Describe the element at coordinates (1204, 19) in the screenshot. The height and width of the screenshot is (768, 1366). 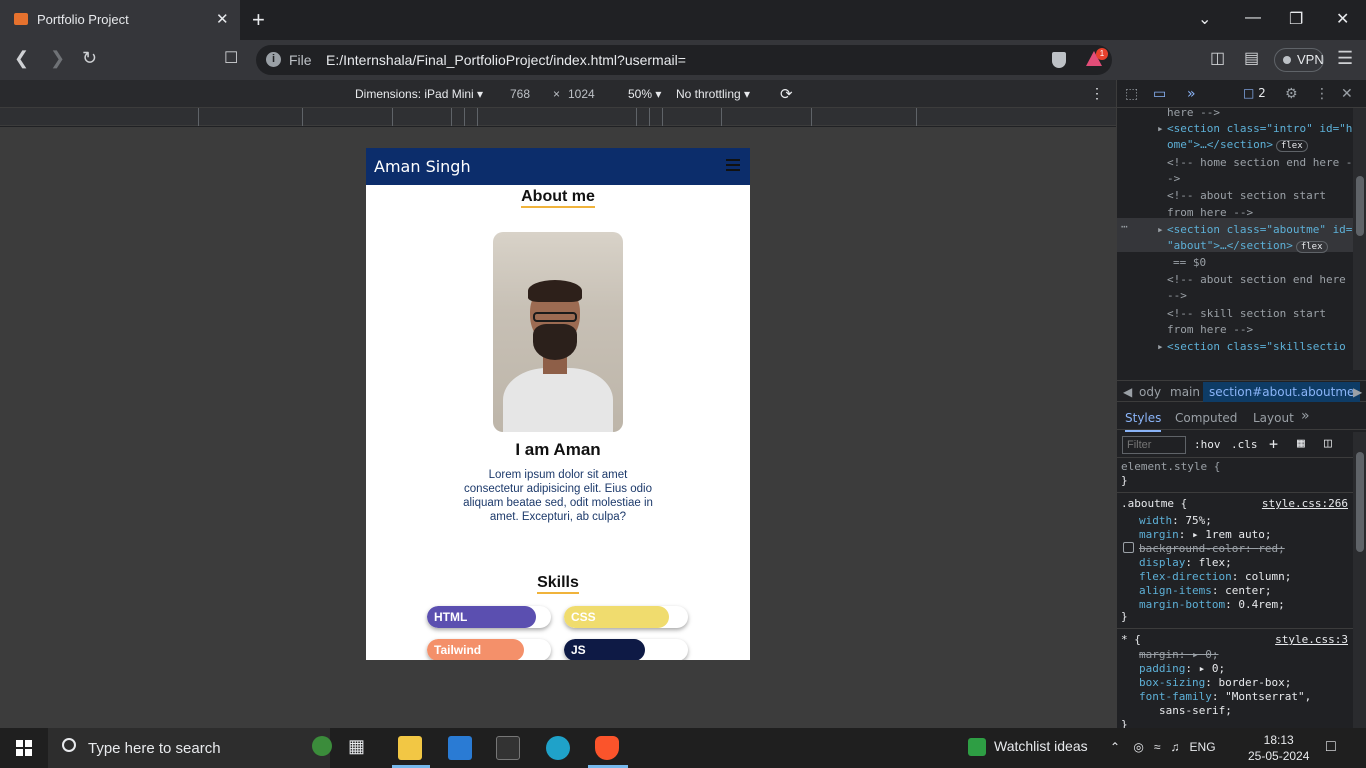
I see `tab-search-icon: ⌄` at that location.